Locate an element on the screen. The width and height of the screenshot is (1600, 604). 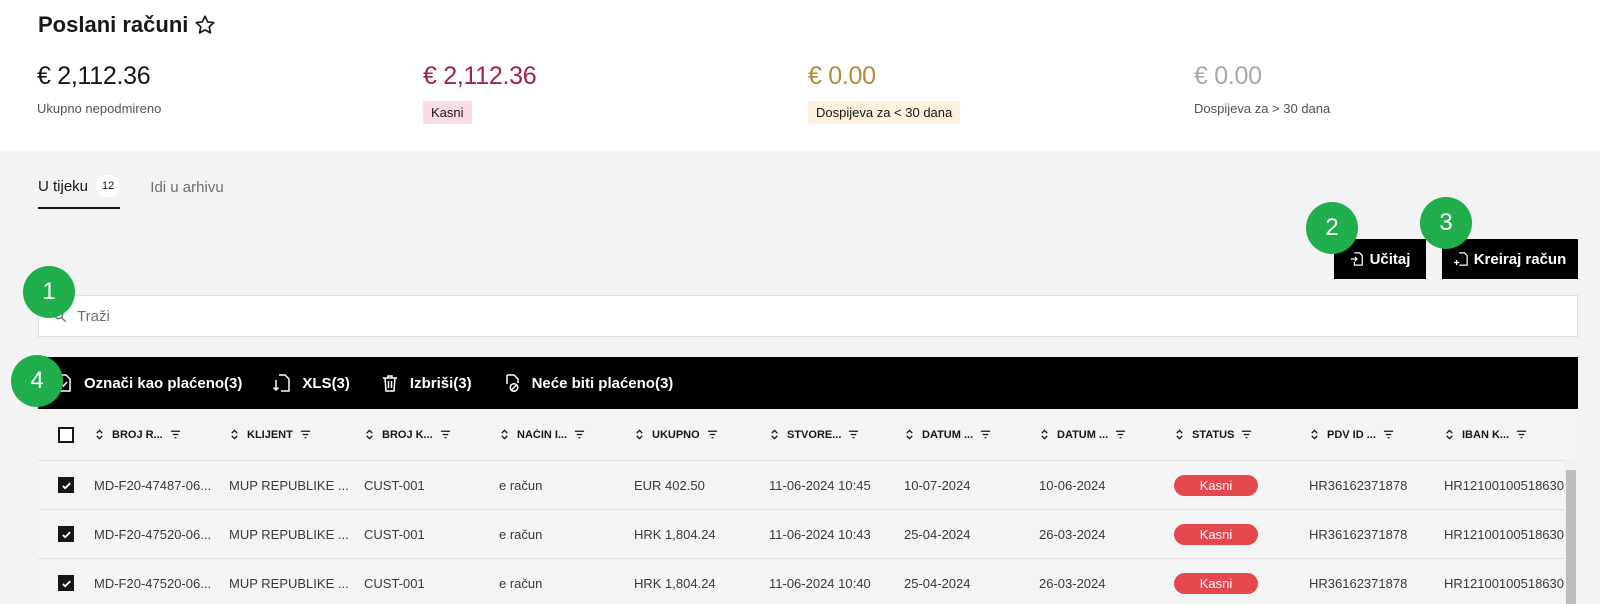
scrollbar-thumb is located at coordinates (1571, 537).